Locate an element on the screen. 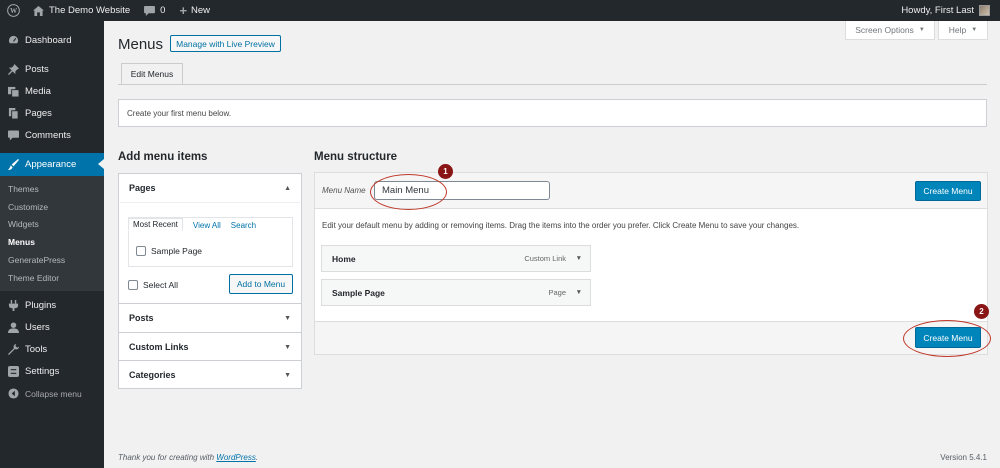 The height and width of the screenshot is (468, 1000). comment-bubble-icon is located at coordinates (150, 10).